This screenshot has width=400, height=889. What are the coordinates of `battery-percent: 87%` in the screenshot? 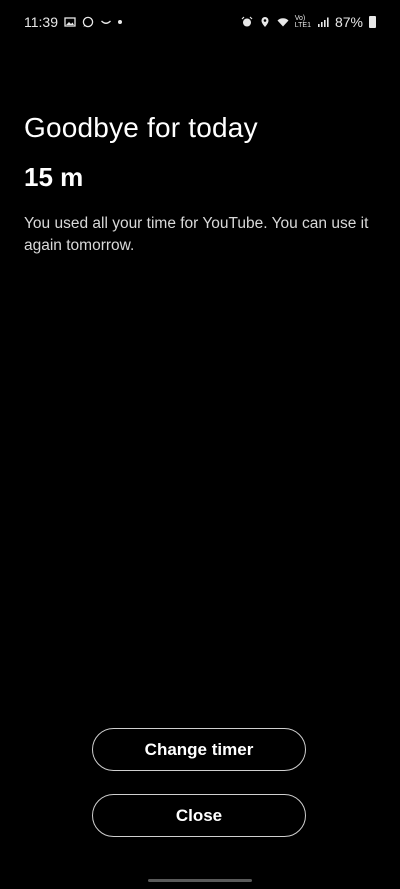 It's located at (348, 22).